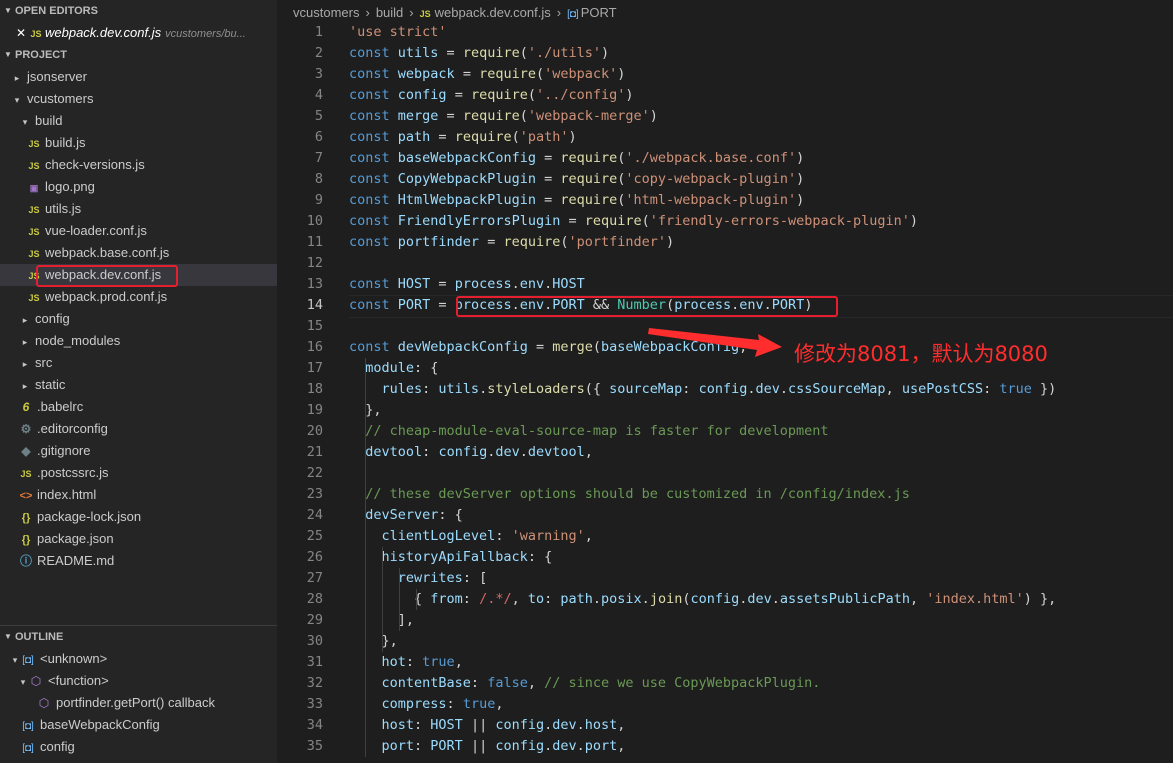 The image size is (1173, 763). Describe the element at coordinates (479, 221) in the screenshot. I see `code-token: FriendlyErrorsPlugin` at that location.